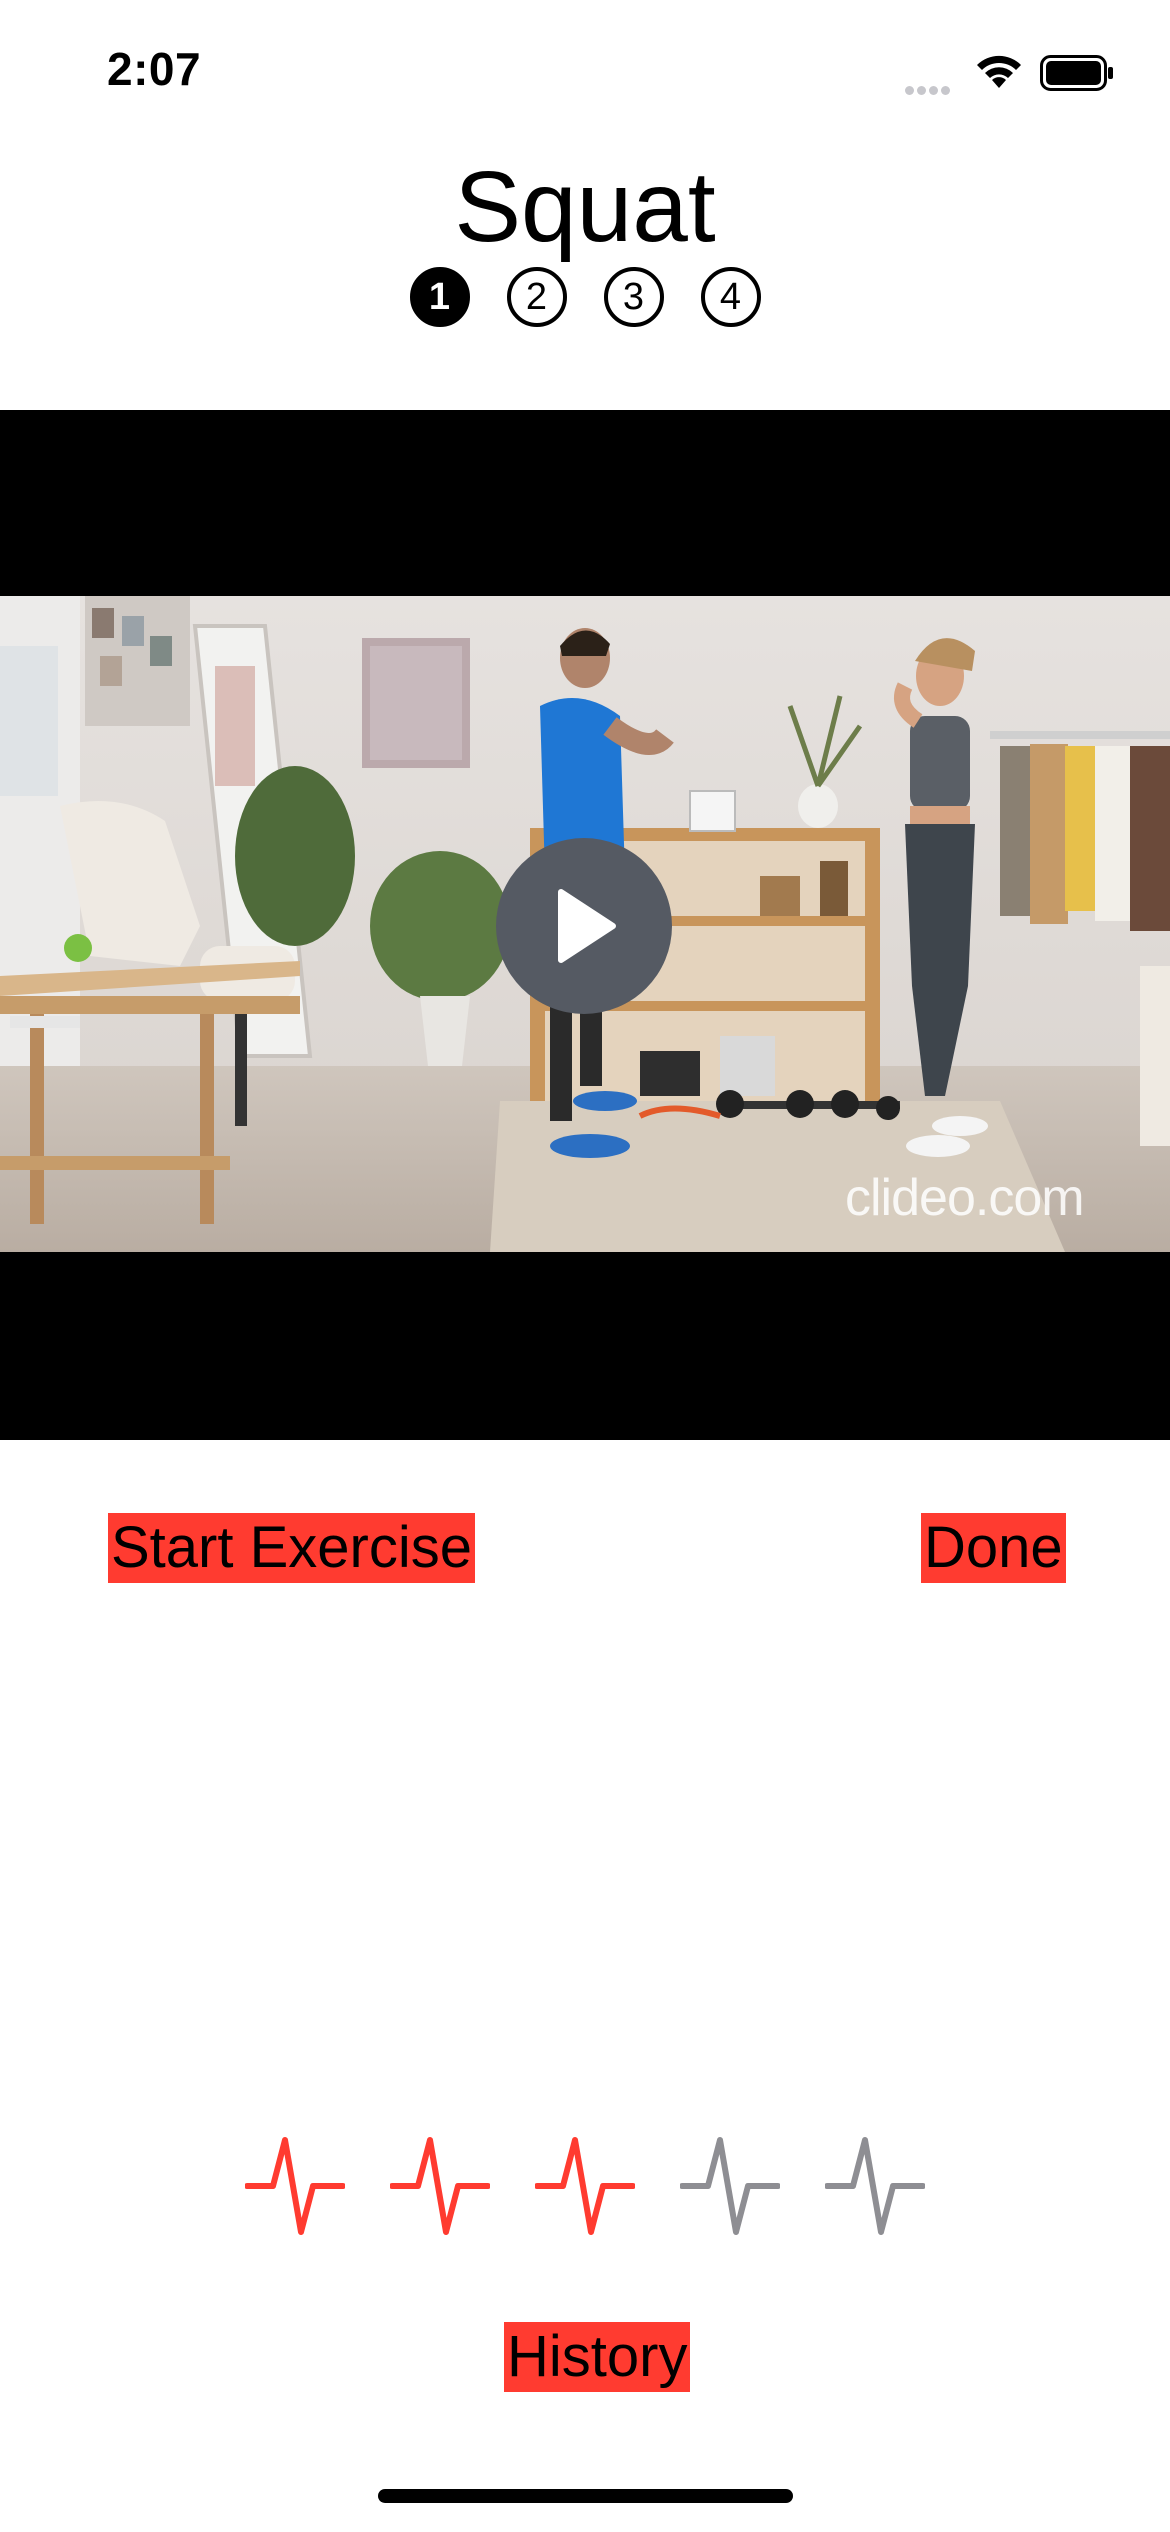 This screenshot has height=2532, width=1170. I want to click on exercise-title: Squat, so click(585, 207).